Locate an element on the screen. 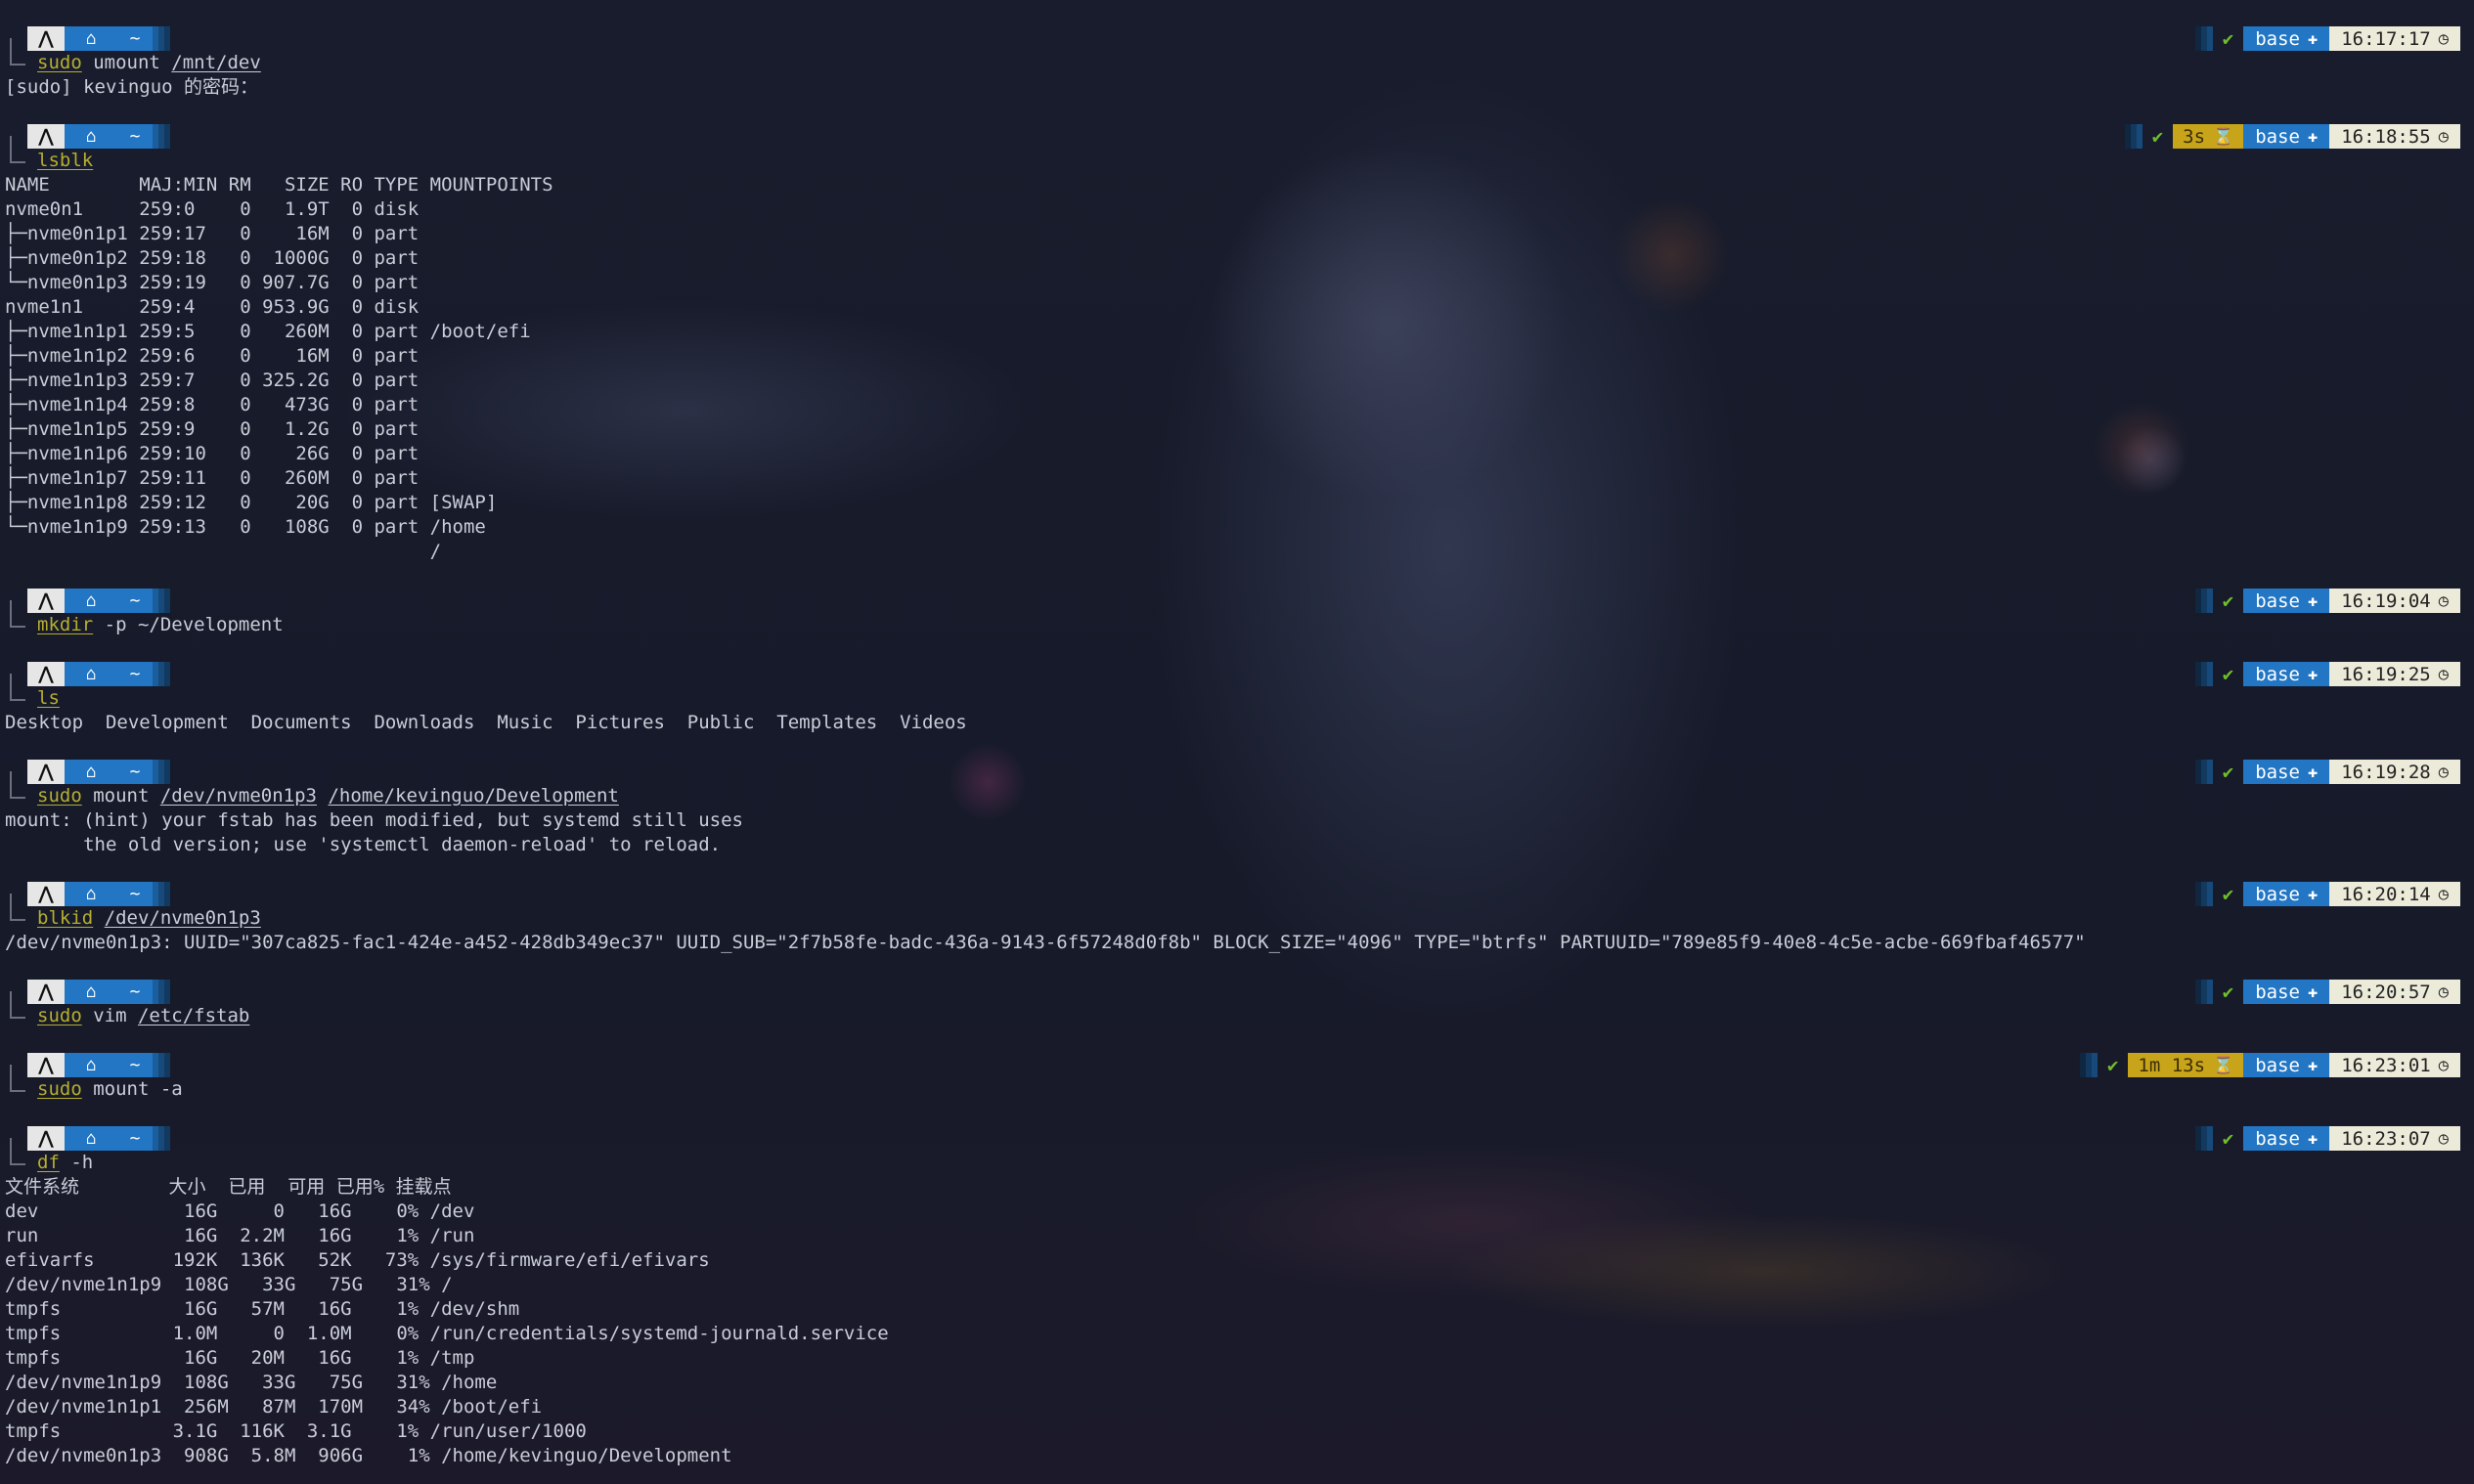 The height and width of the screenshot is (1484, 2474). command-argument: vim is located at coordinates (109, 1015).